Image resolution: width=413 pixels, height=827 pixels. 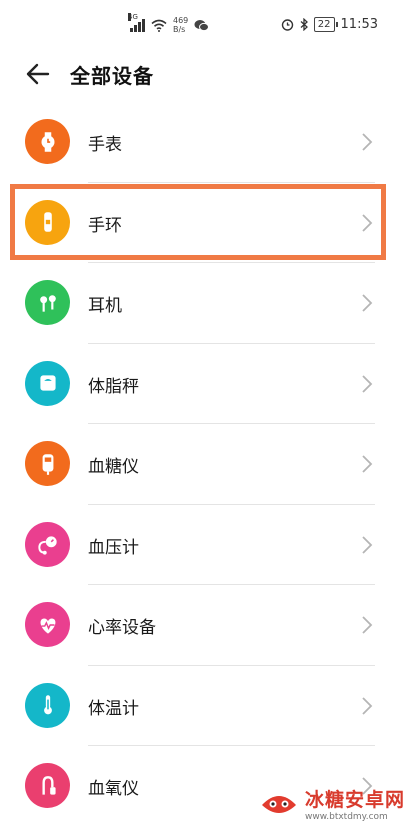 I want to click on device-item: 耳机, so click(x=206, y=303).